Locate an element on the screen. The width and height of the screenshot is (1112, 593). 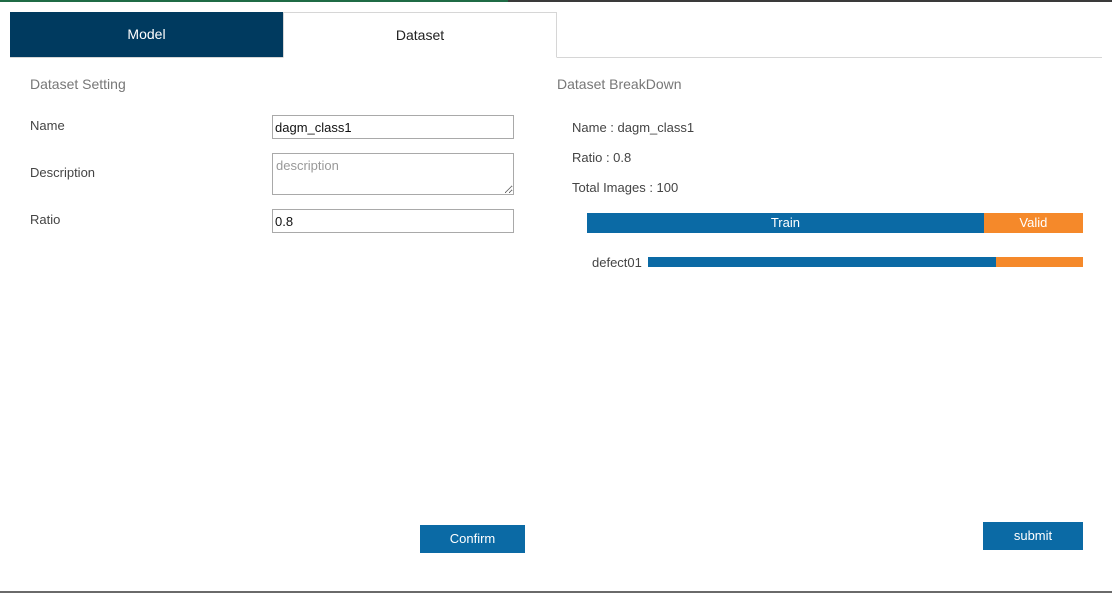
breakdown-name: Name : dagm_class1 is located at coordinates (633, 127).